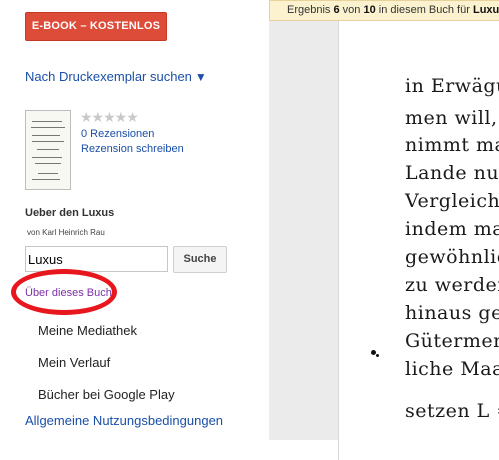 The image size is (499, 460). I want to click on result-current: 6, so click(336, 10).